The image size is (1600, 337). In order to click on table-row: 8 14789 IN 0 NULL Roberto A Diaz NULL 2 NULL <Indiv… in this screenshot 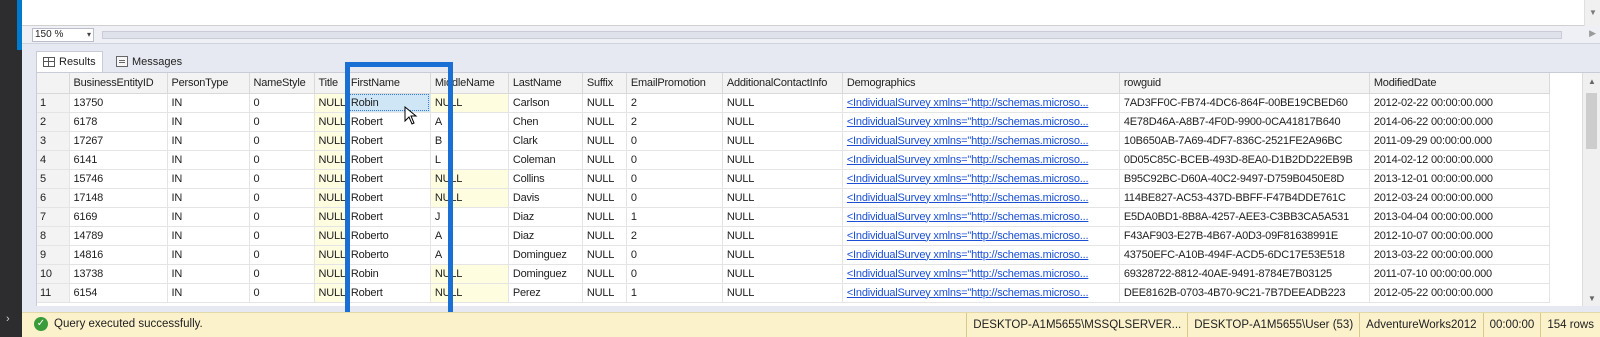, I will do `click(793, 236)`.